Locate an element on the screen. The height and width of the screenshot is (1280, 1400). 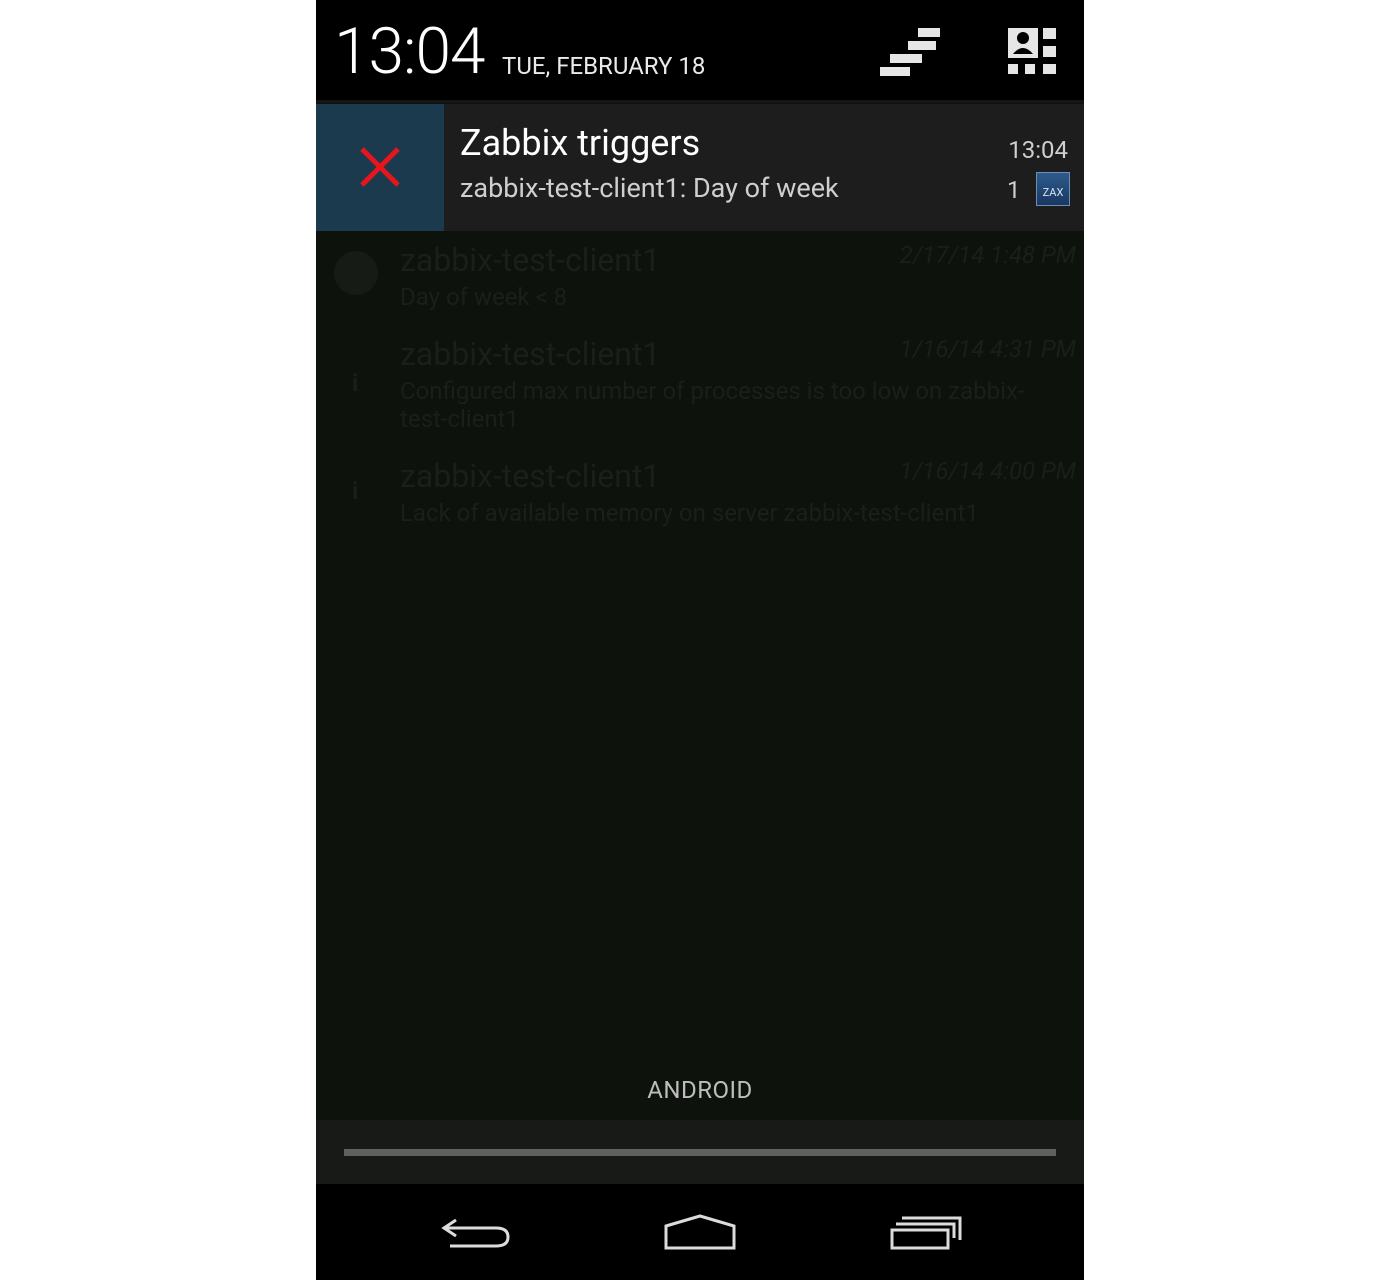
shade-drag-area is located at coordinates (700, 1152).